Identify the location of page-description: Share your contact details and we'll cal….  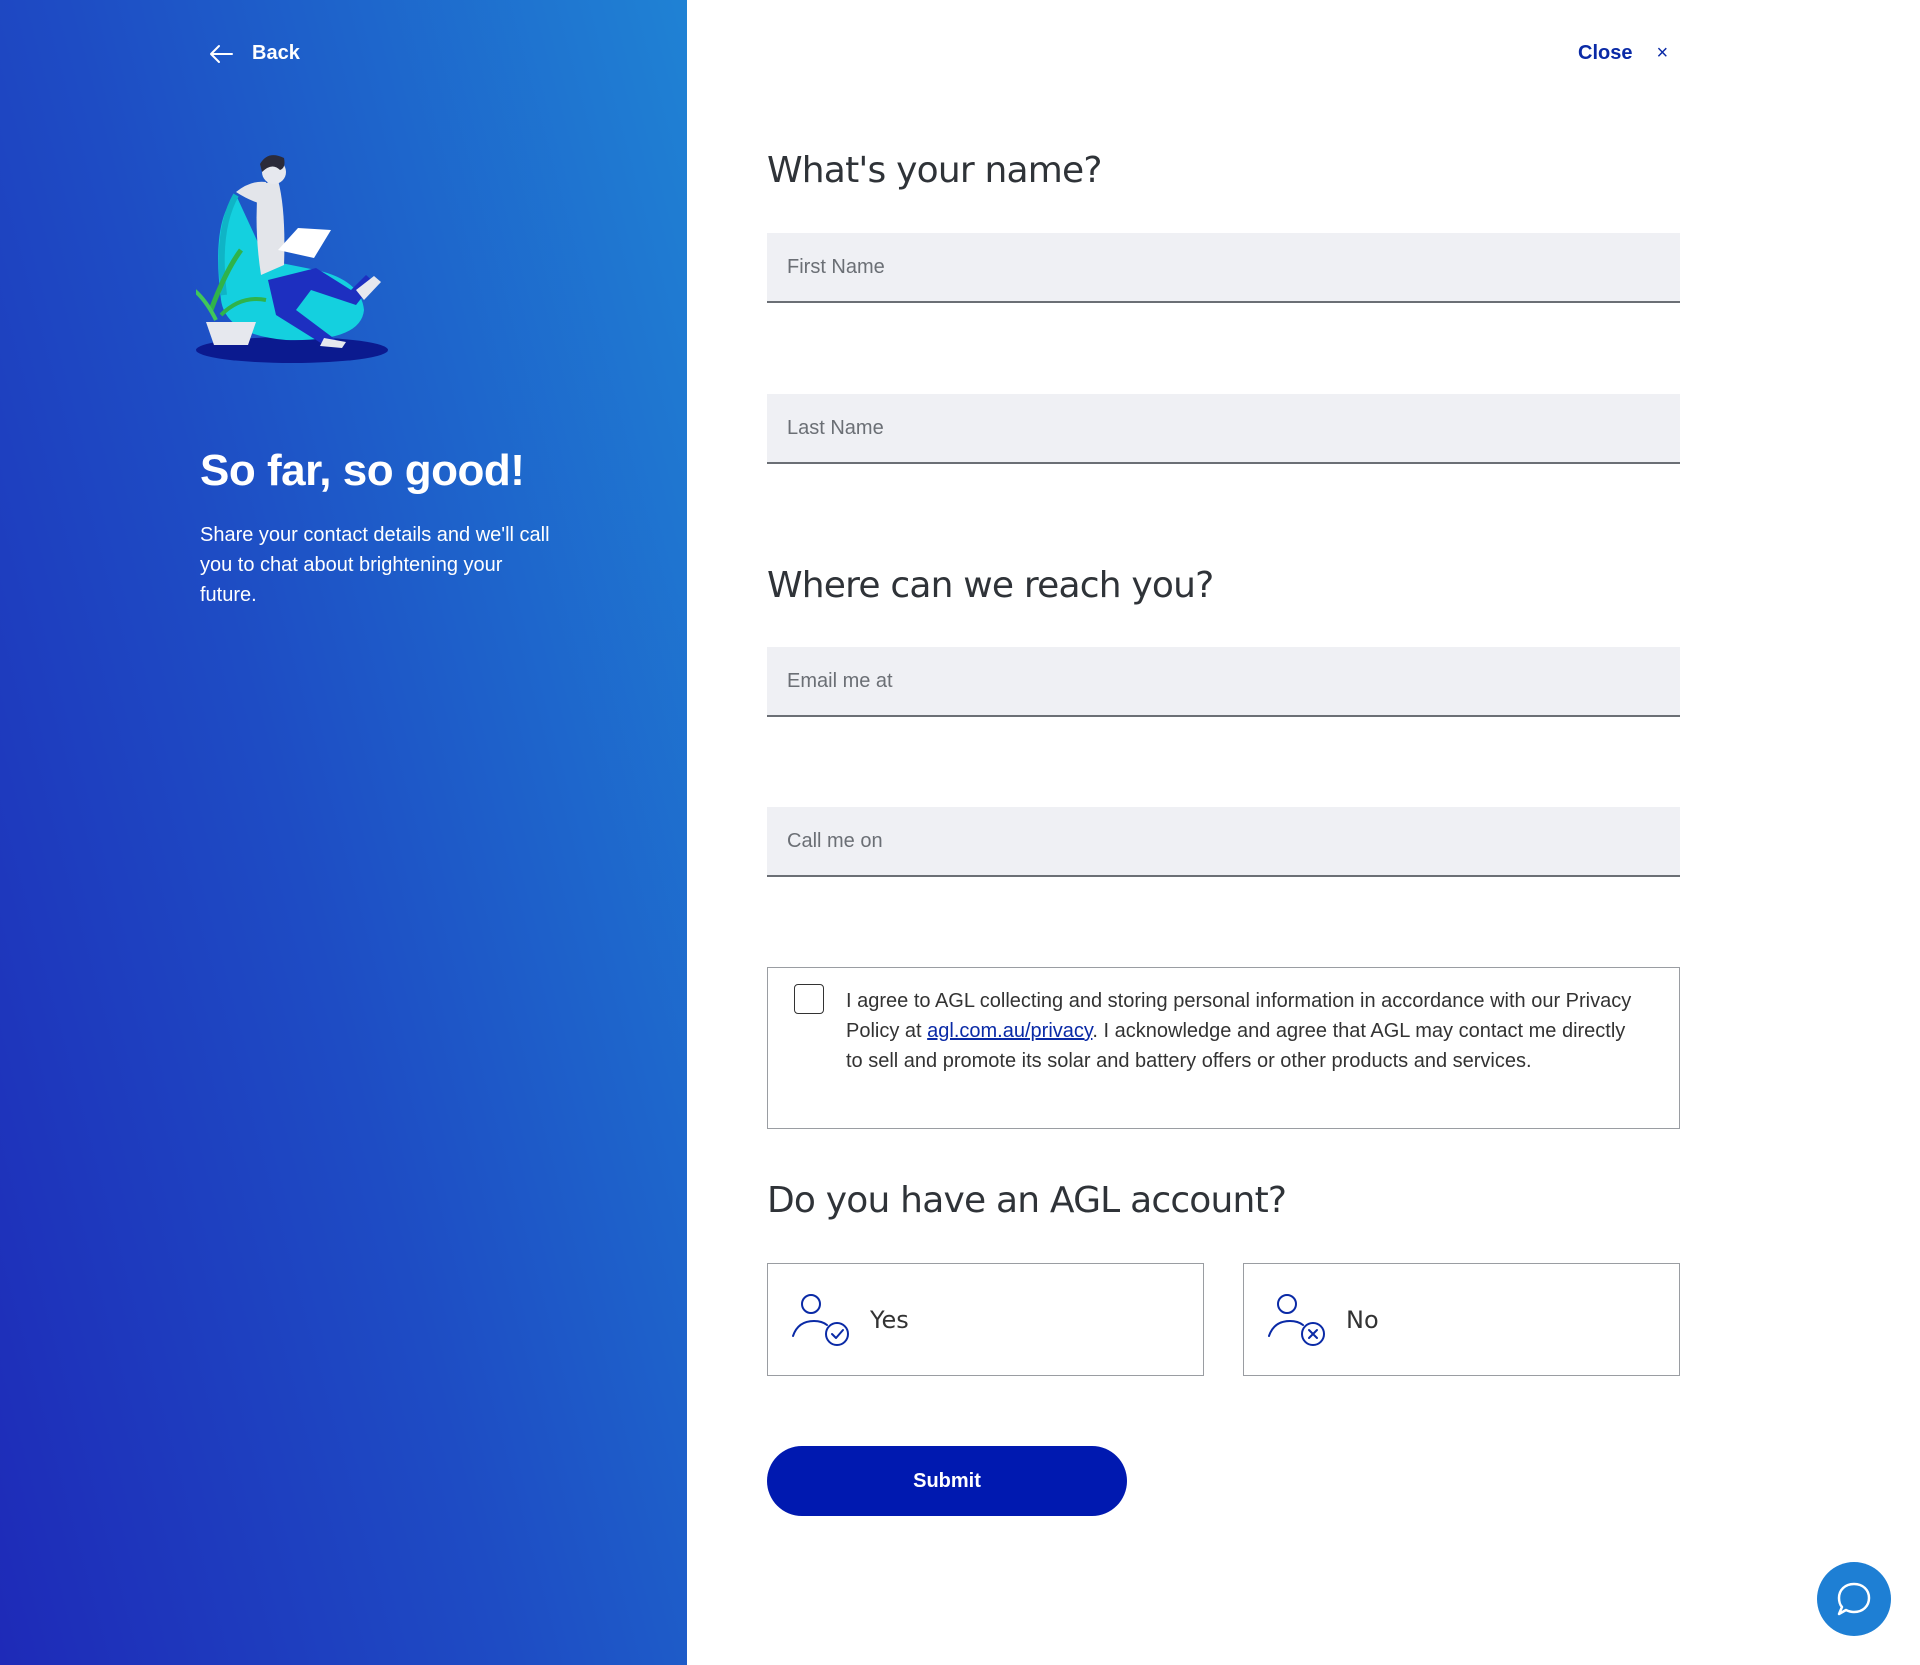
(375, 565).